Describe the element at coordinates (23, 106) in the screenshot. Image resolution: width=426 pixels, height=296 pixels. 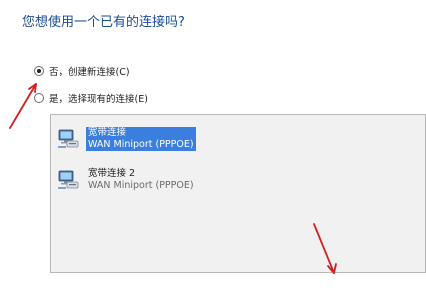
I see `annotation-arrow-left` at that location.